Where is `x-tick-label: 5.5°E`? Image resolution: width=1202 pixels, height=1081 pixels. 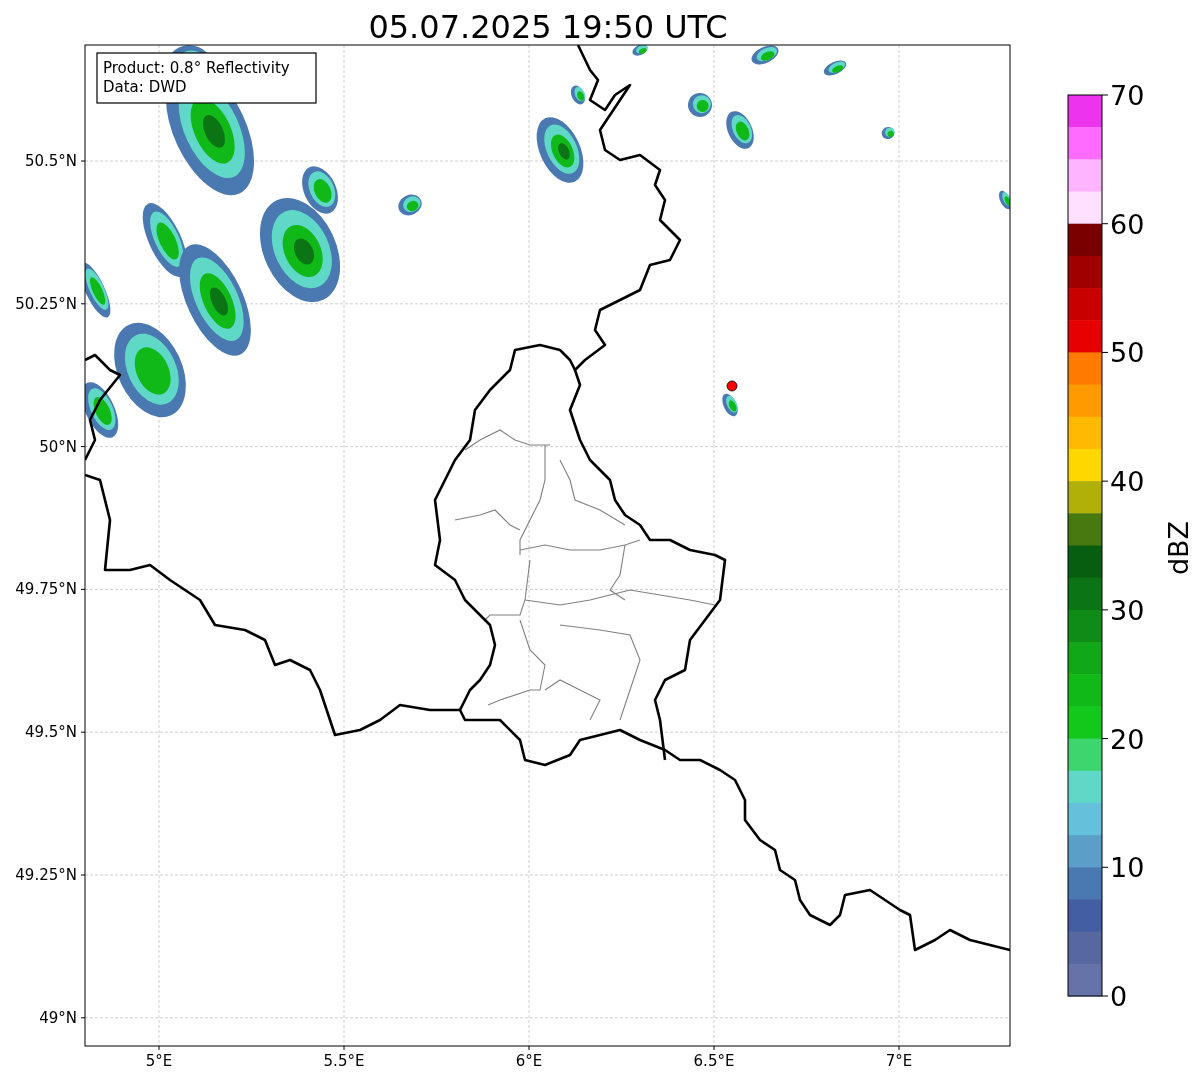
x-tick-label: 5.5°E is located at coordinates (344, 1061).